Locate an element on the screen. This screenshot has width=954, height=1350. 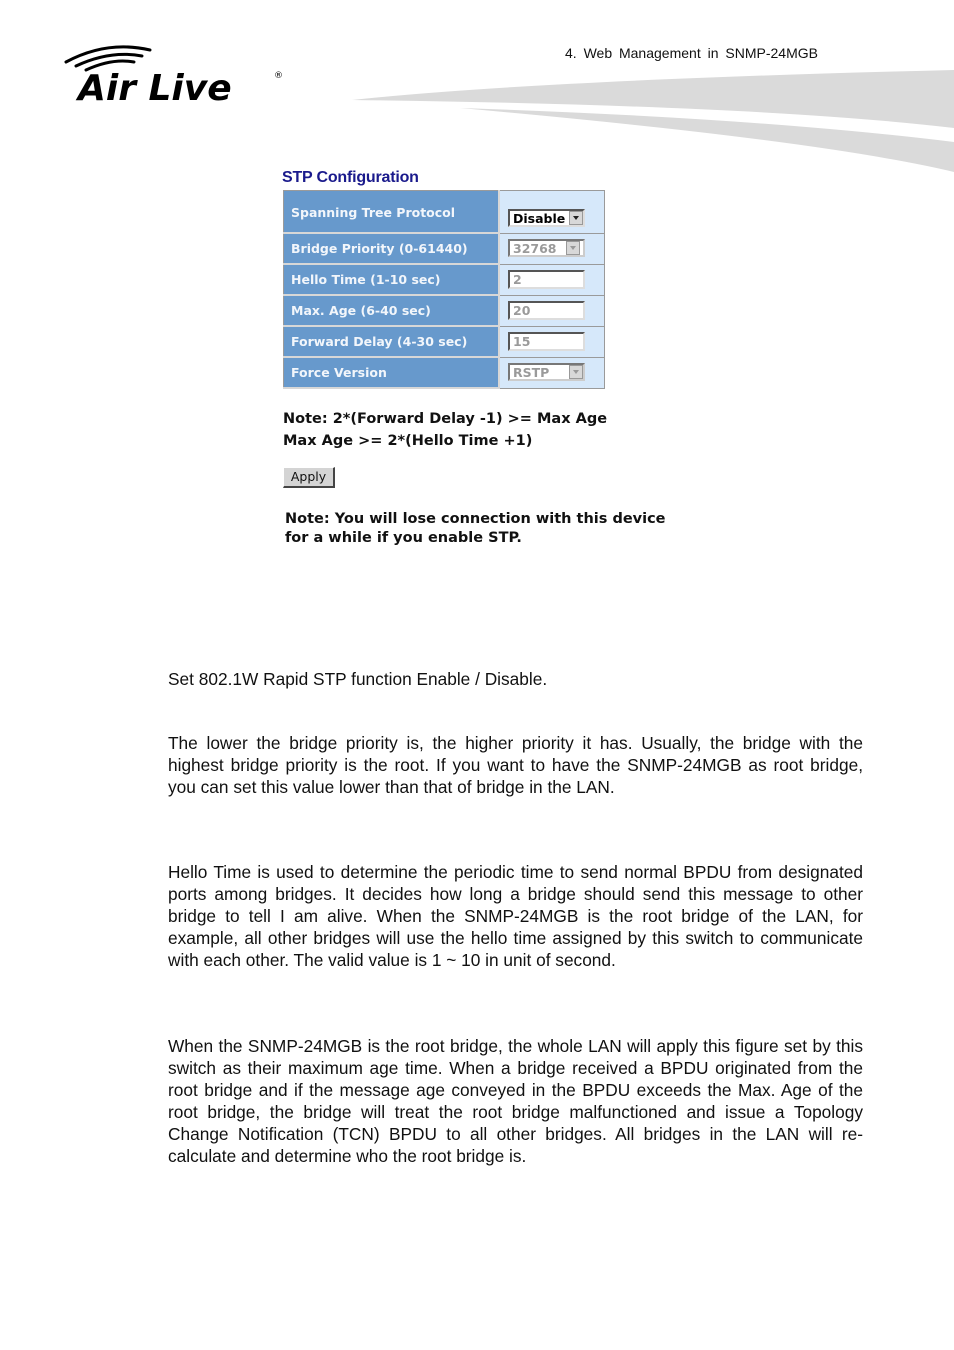
select-value: Disable is located at coordinates (539, 218).